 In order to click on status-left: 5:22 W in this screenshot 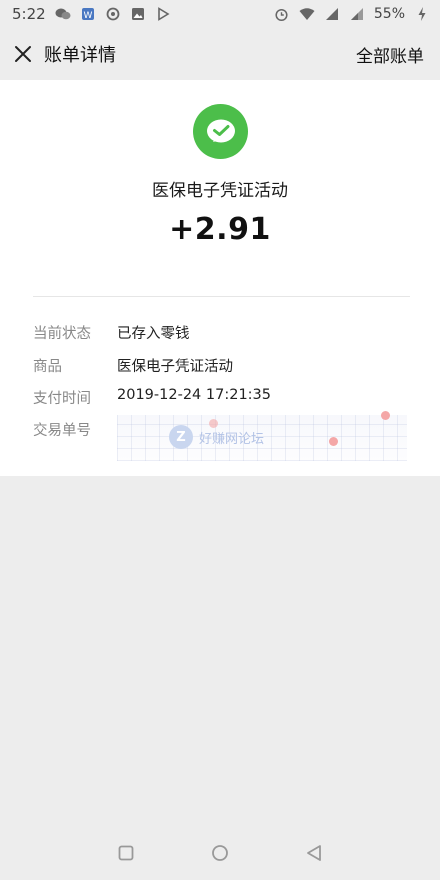, I will do `click(91, 14)`.